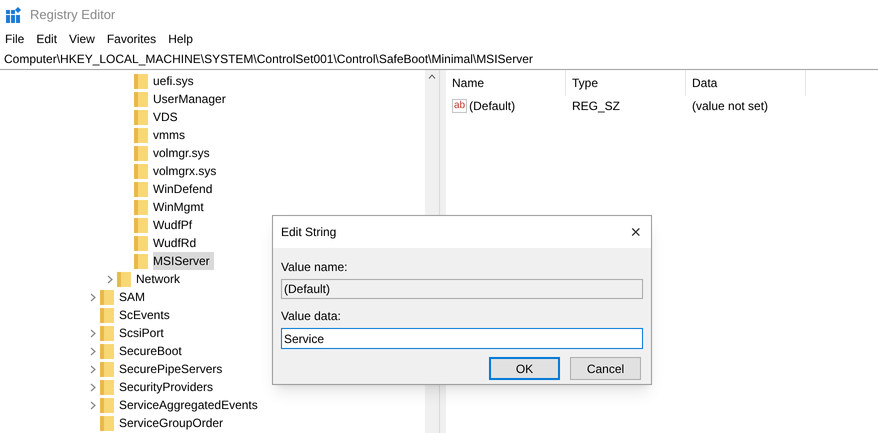 The width and height of the screenshot is (878, 433). I want to click on dialog-title: Edit String, so click(308, 232).